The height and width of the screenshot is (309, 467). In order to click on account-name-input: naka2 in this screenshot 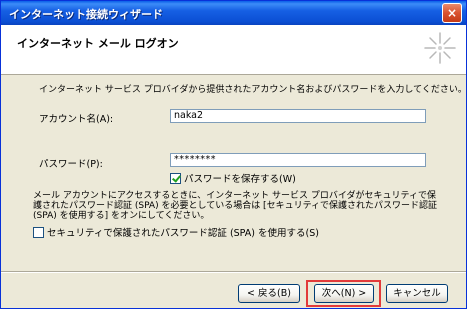, I will do `click(298, 116)`.